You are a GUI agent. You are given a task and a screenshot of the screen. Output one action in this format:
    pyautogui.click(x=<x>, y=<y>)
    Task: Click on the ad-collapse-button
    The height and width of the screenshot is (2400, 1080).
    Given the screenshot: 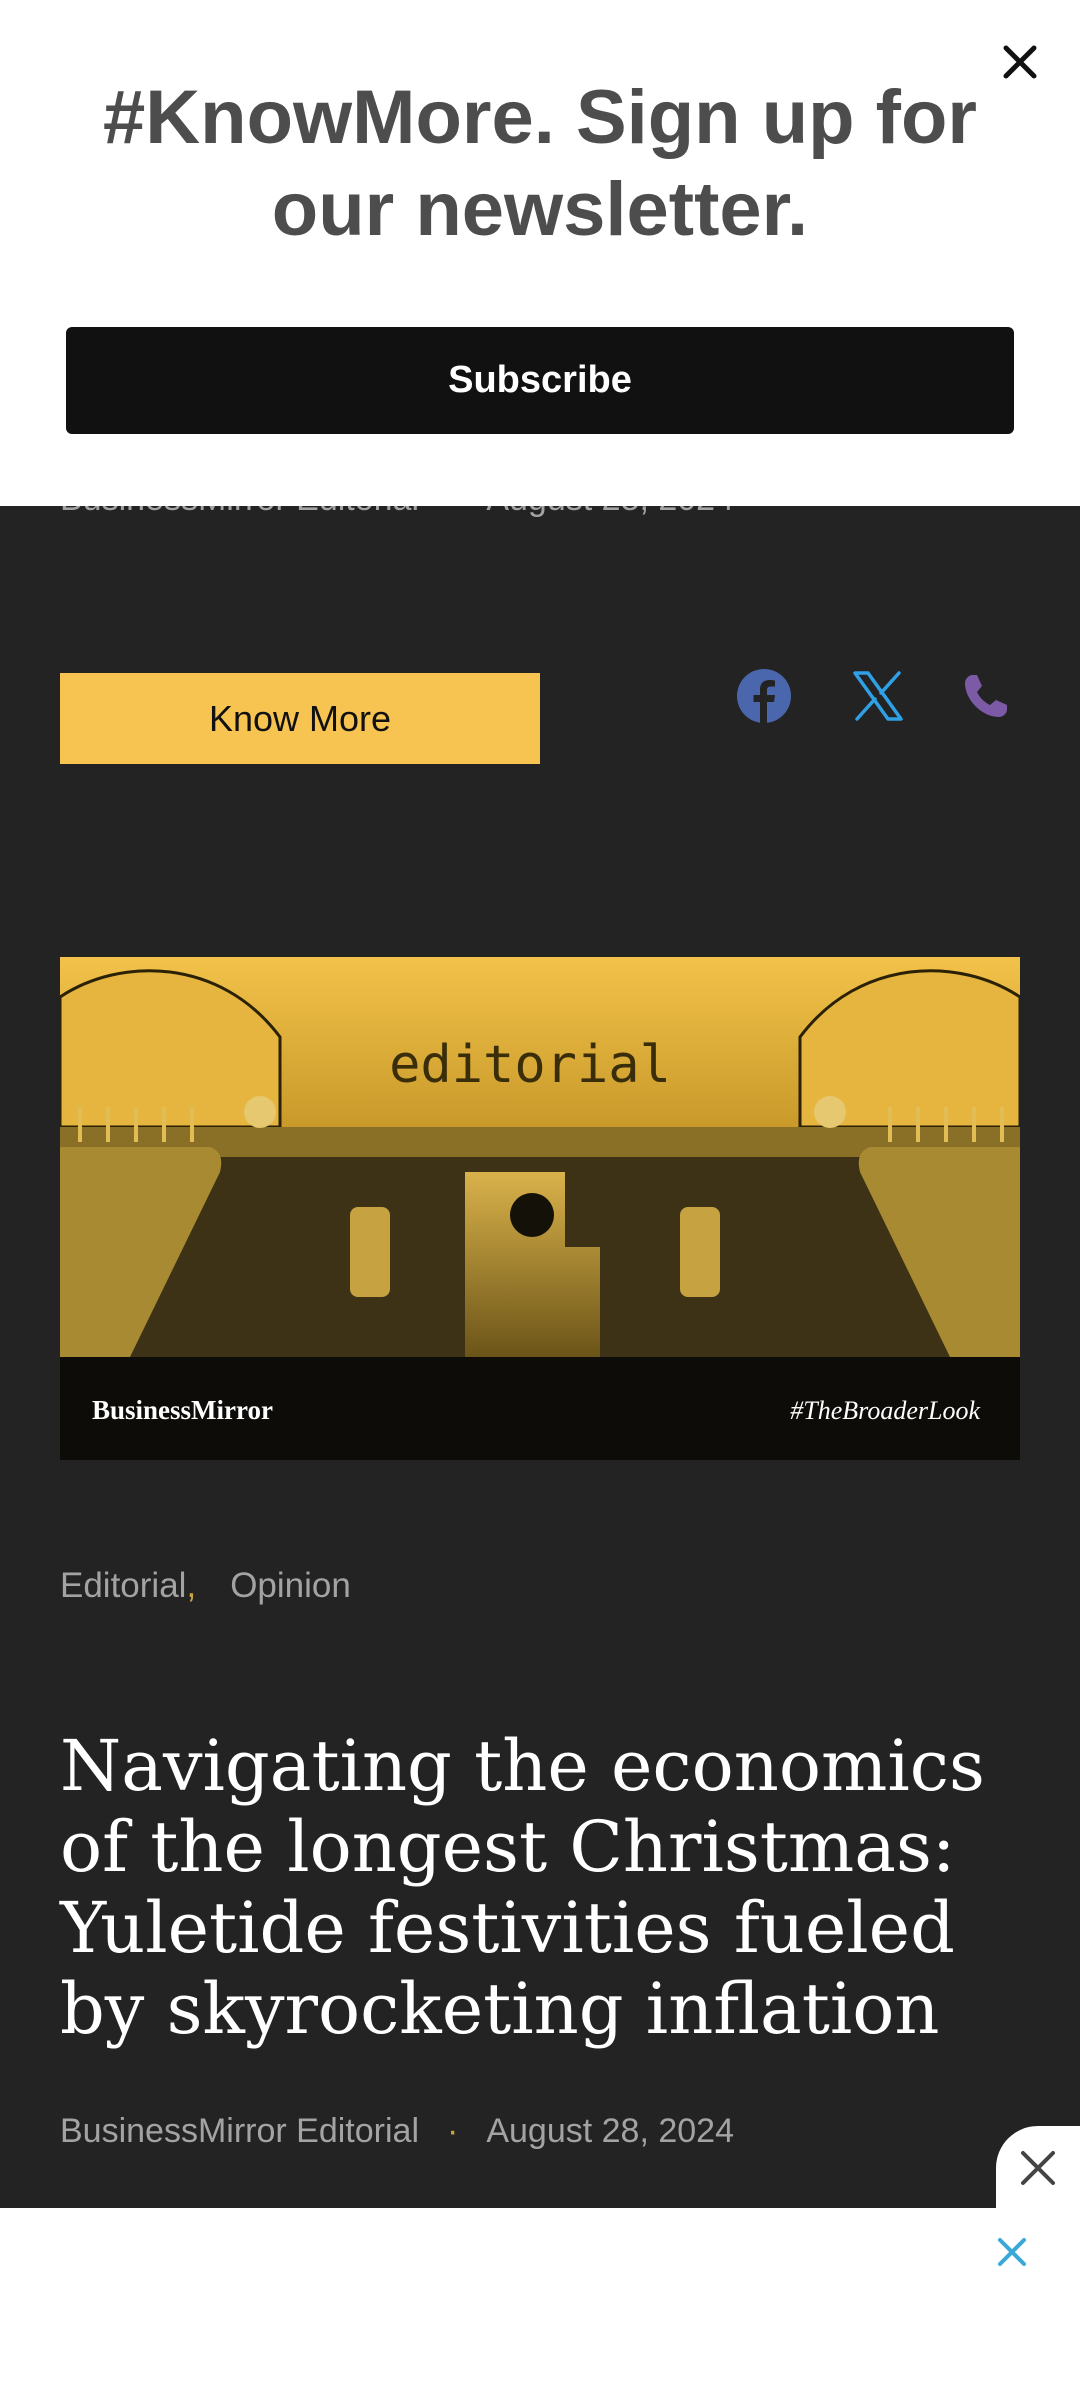 What is the action you would take?
    pyautogui.click(x=1038, y=2168)
    